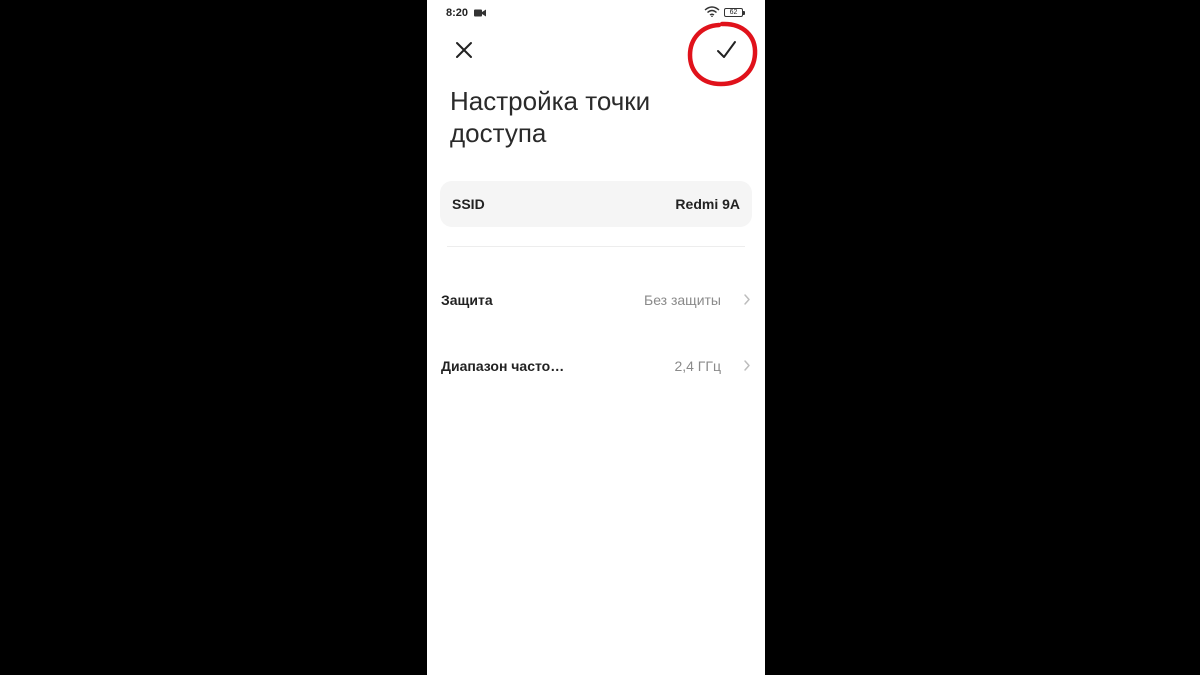 Image resolution: width=1200 pixels, height=675 pixels. I want to click on page-title-line2: доступа, so click(498, 133).